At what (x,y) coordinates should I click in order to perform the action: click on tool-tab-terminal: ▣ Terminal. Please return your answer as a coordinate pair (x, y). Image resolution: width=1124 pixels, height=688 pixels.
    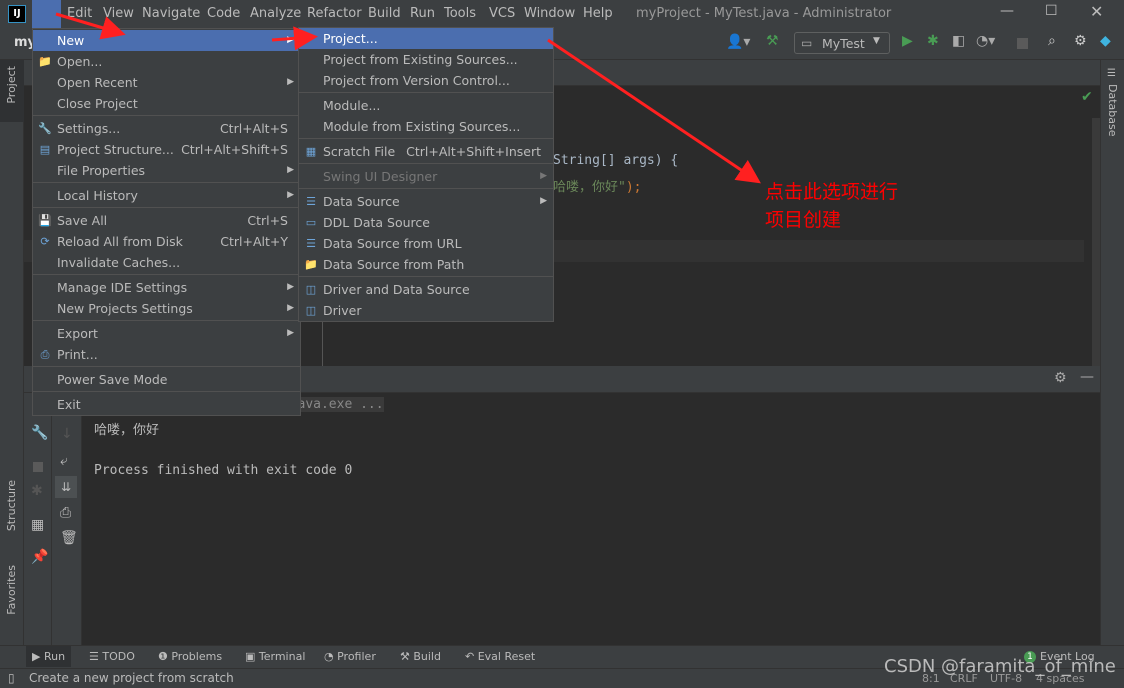
    Looking at the image, I should click on (275, 656).